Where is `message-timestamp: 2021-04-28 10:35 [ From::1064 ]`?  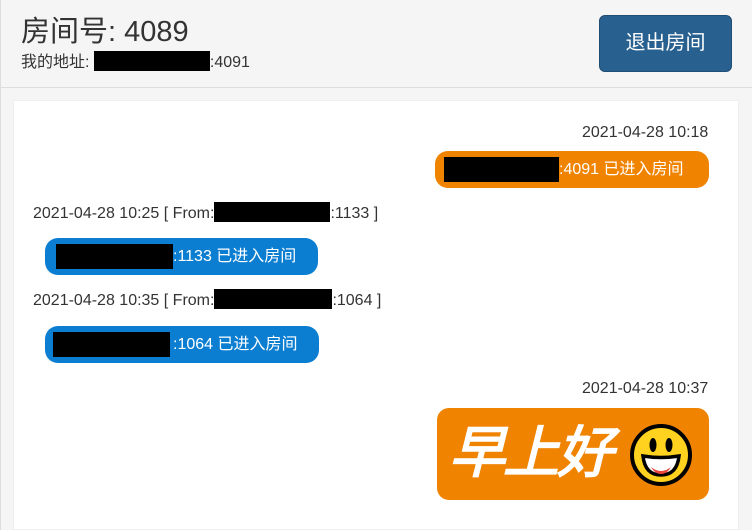
message-timestamp: 2021-04-28 10:35 [ From::1064 ] is located at coordinates (207, 300).